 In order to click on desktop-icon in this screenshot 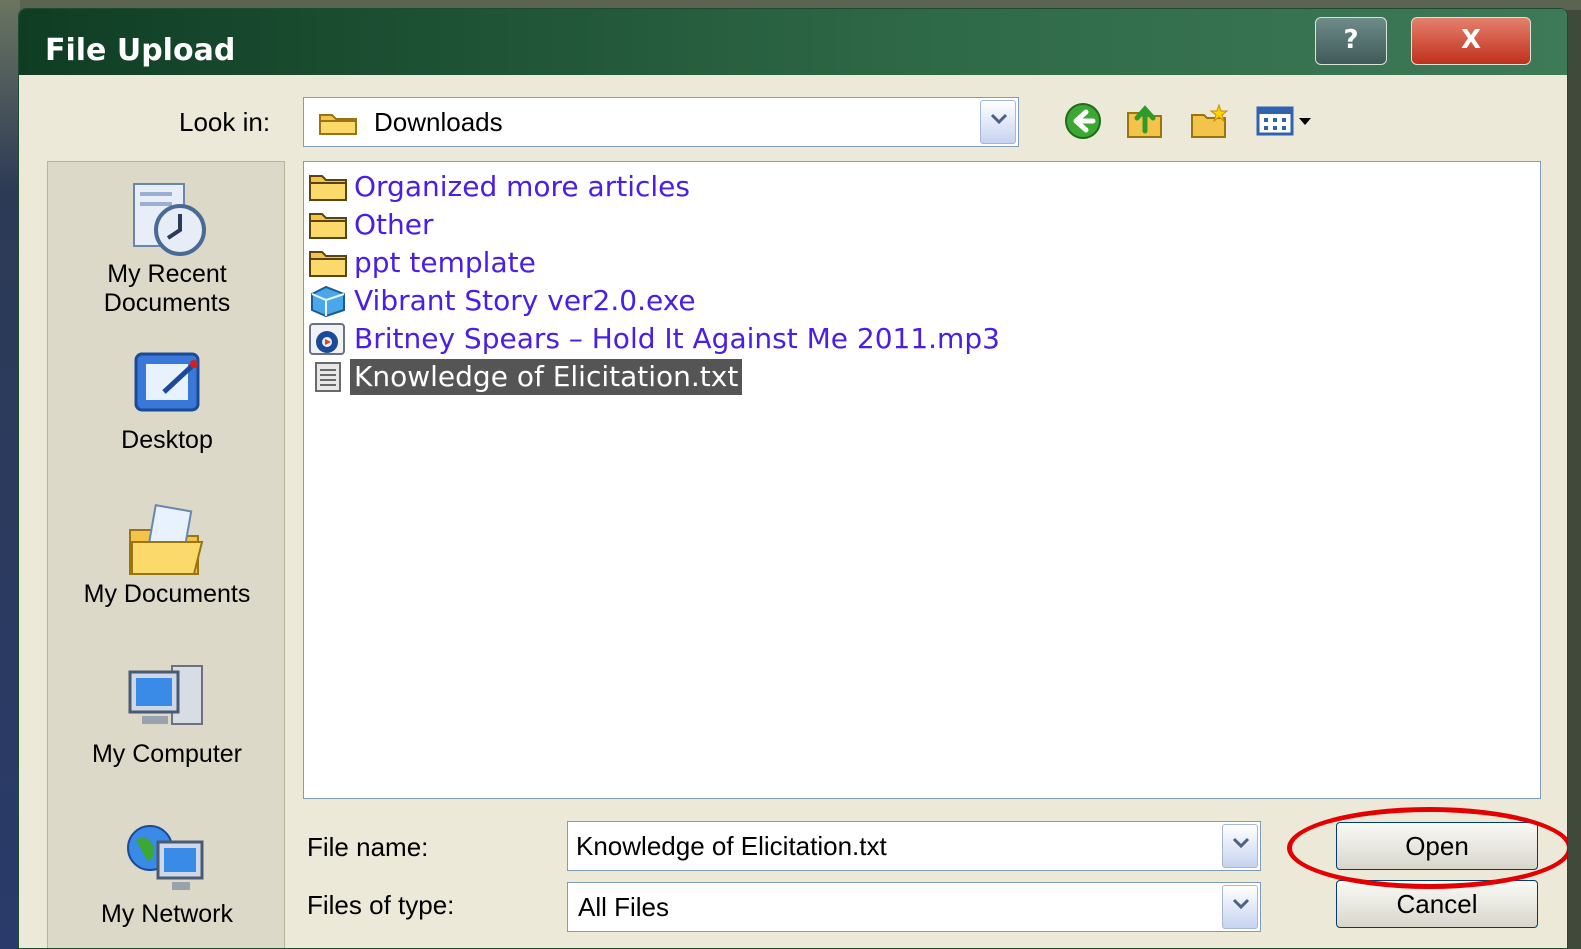, I will do `click(167, 382)`.